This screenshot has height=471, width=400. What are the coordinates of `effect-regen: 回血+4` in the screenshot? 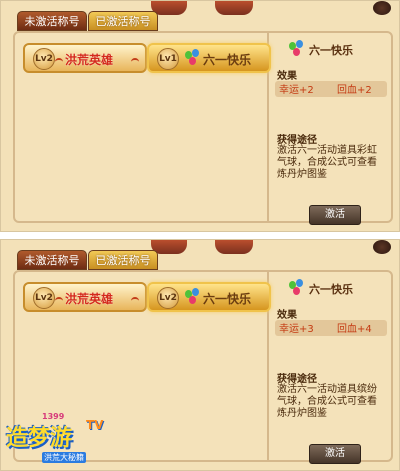 It's located at (354, 329).